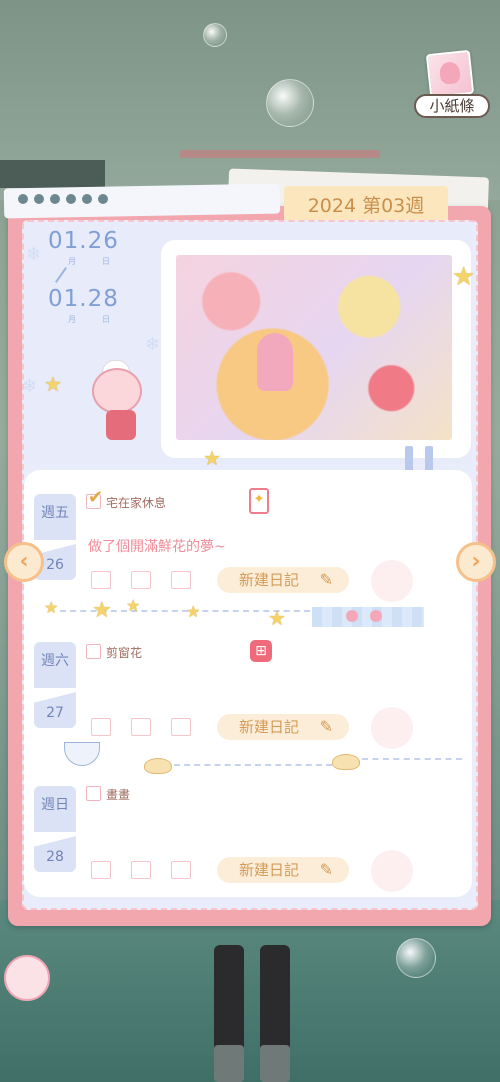 Image resolution: width=500 pixels, height=1082 pixels. Describe the element at coordinates (55, 710) in the screenshot. I see `day-number: 27` at that location.